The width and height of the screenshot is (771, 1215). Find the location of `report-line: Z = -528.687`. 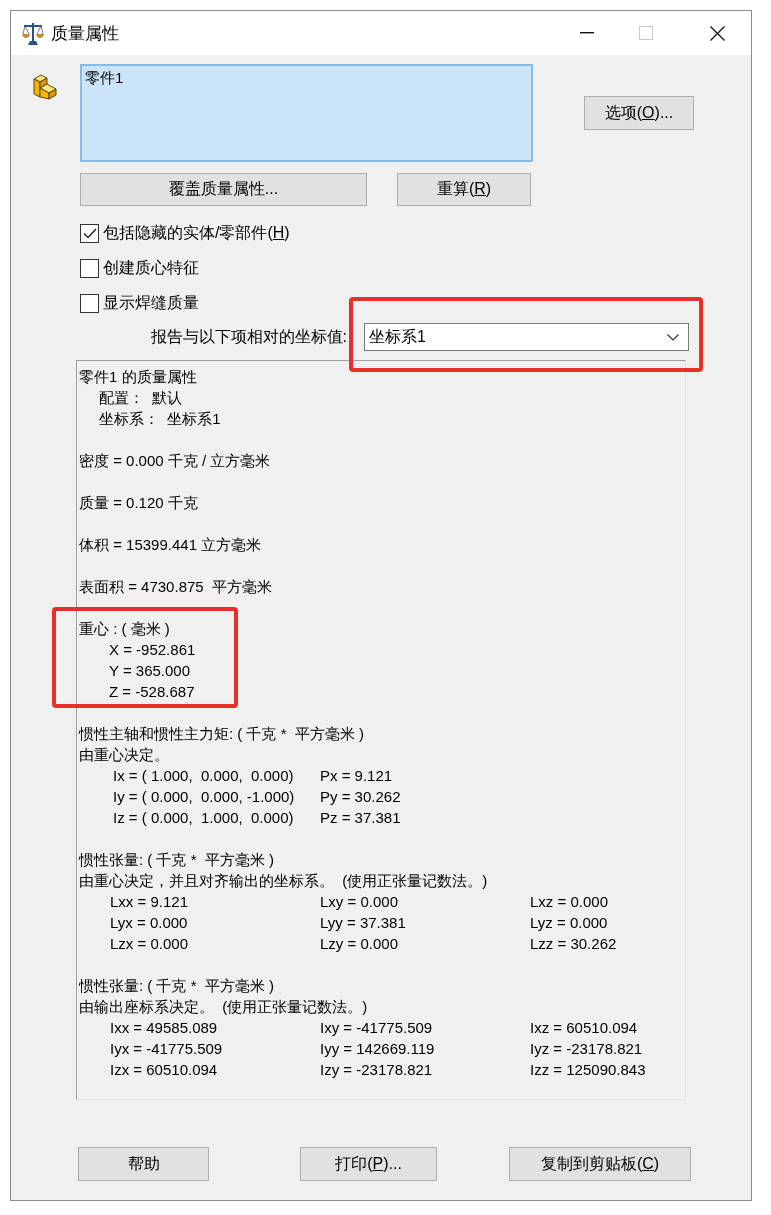

report-line: Z = -528.687 is located at coordinates (152, 692).